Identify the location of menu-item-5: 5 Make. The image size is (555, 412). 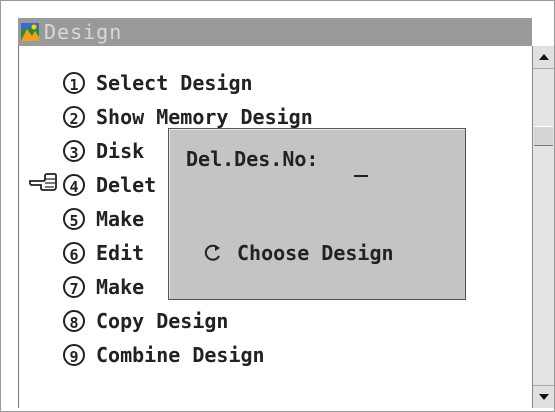
(103, 219).